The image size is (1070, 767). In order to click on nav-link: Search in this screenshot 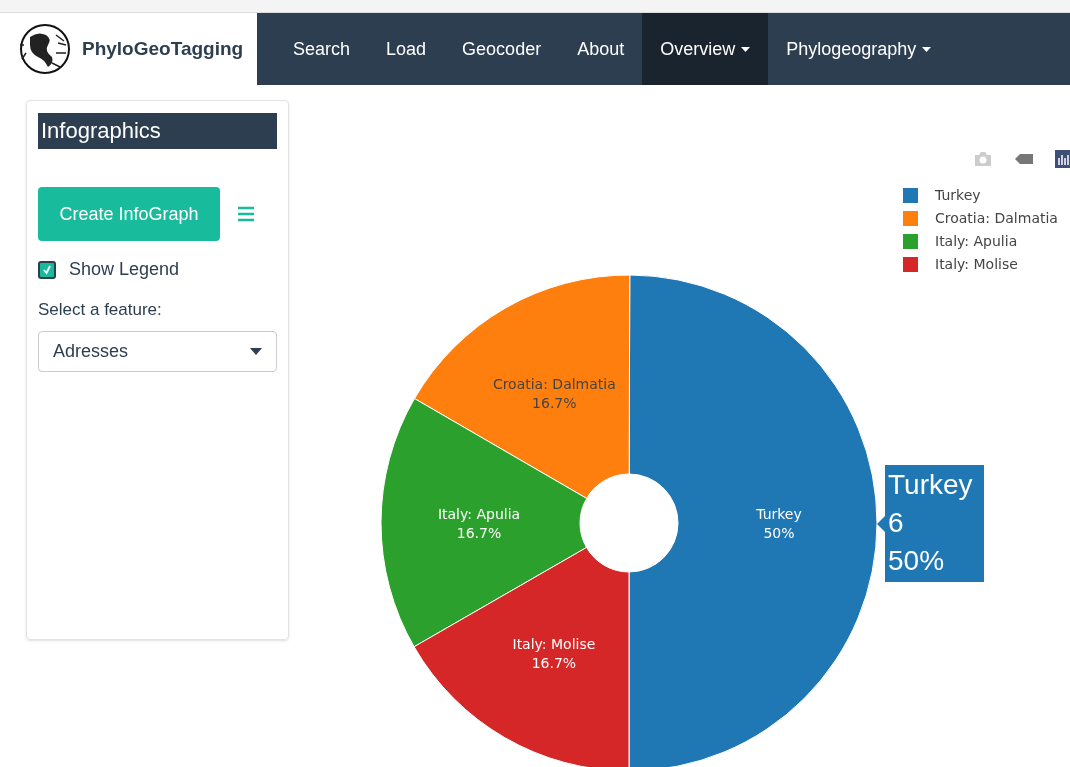, I will do `click(322, 49)`.